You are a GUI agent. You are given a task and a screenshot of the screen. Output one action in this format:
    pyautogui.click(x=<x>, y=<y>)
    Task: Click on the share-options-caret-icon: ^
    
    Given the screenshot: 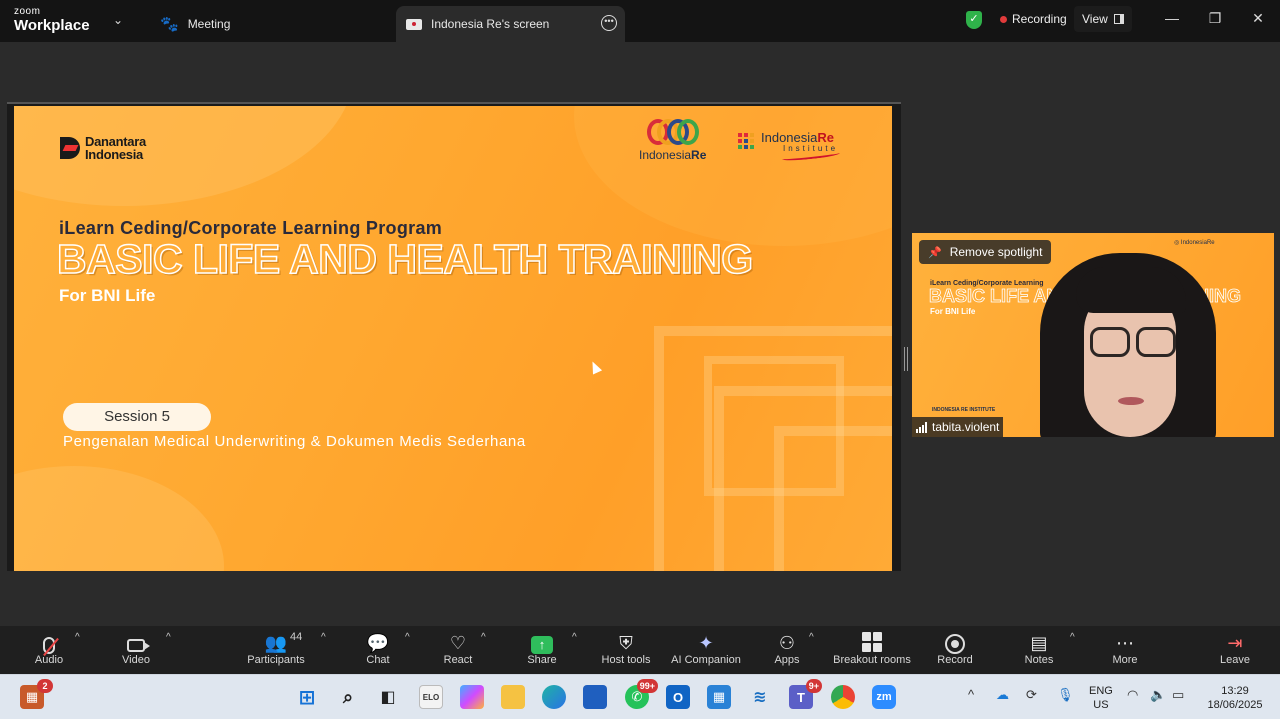 What is the action you would take?
    pyautogui.click(x=574, y=637)
    